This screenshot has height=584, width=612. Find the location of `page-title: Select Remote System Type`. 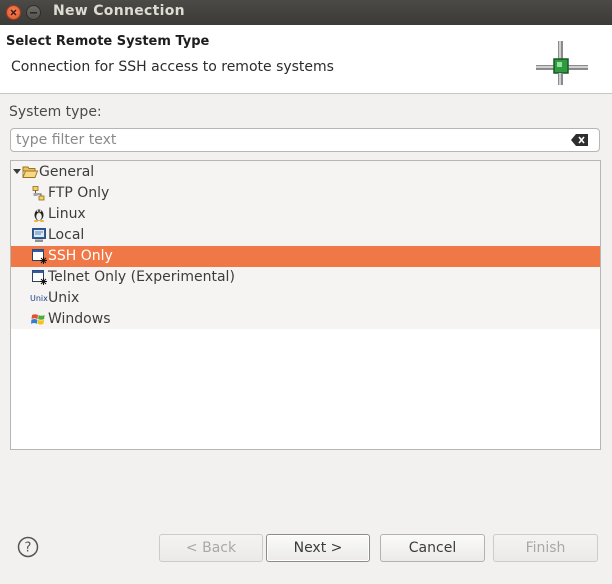

page-title: Select Remote System Type is located at coordinates (108, 41).